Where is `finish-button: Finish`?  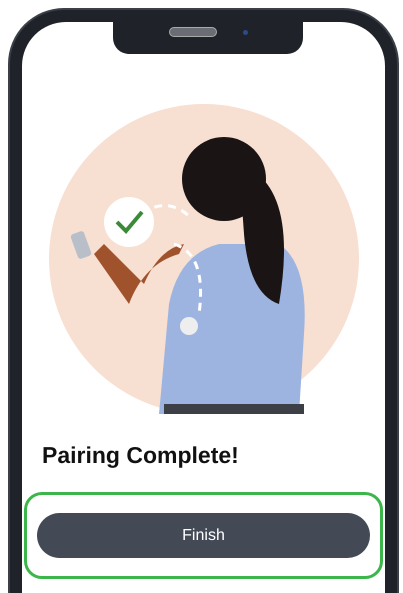 finish-button: Finish is located at coordinates (203, 535).